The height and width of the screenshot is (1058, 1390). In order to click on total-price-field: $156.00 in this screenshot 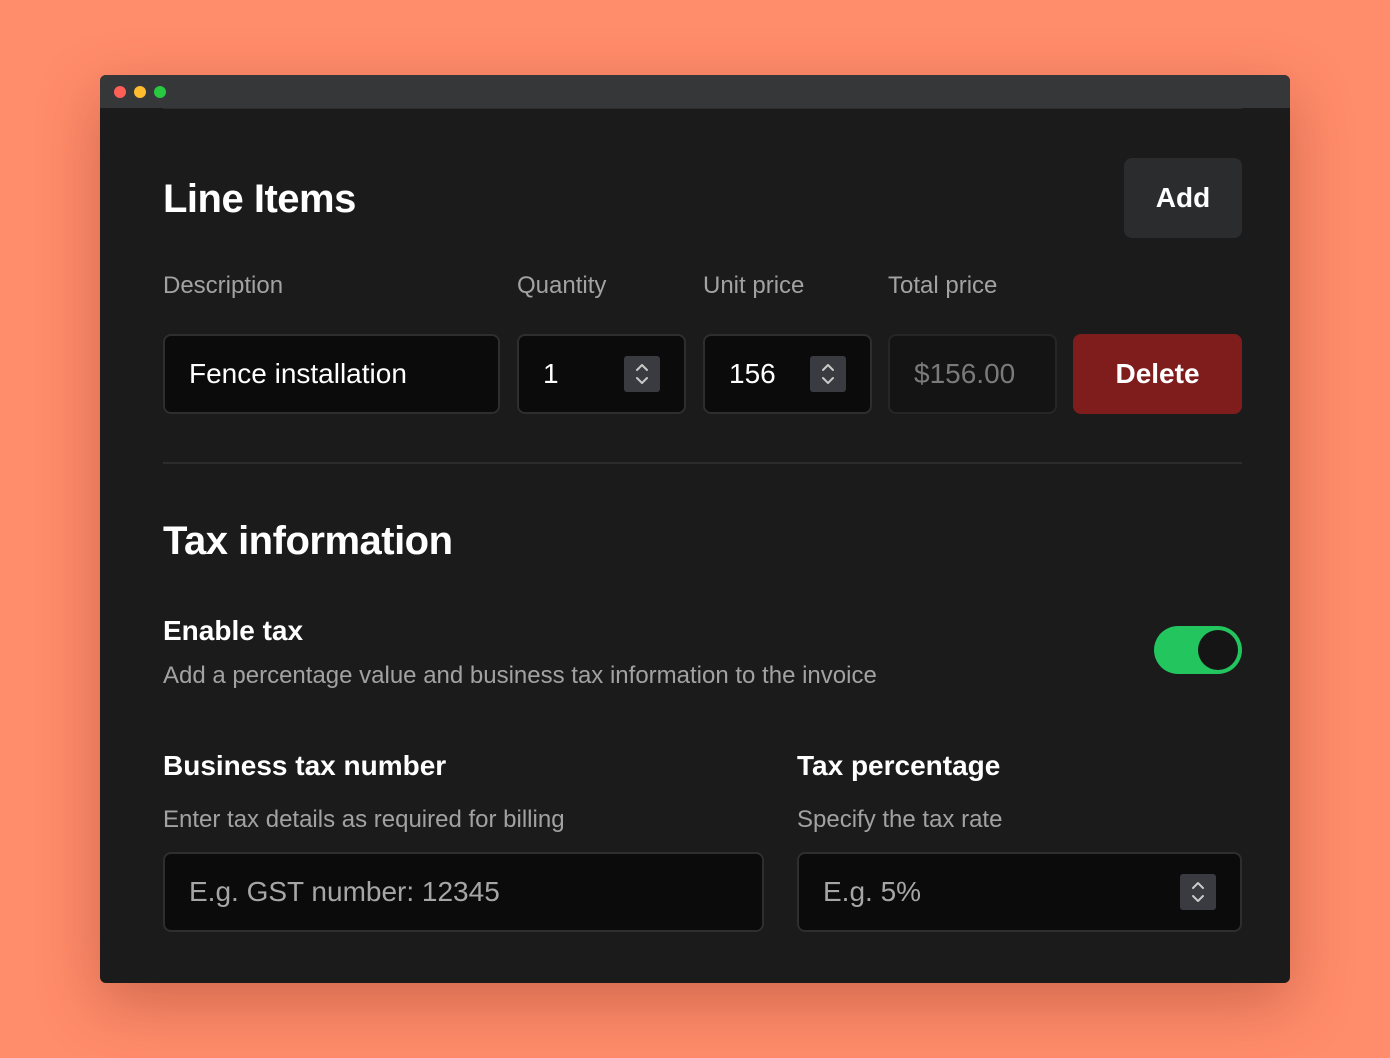, I will do `click(972, 374)`.